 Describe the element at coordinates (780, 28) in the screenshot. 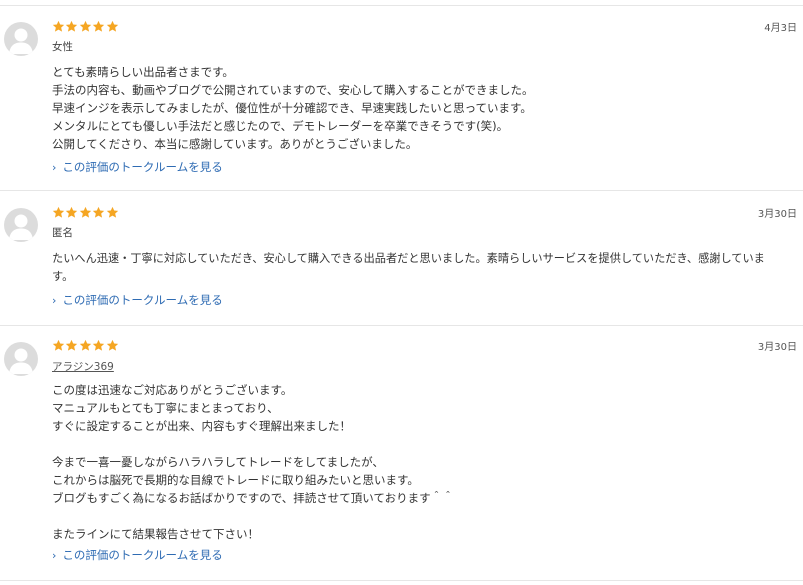

I see `review-date: 4月3日` at that location.